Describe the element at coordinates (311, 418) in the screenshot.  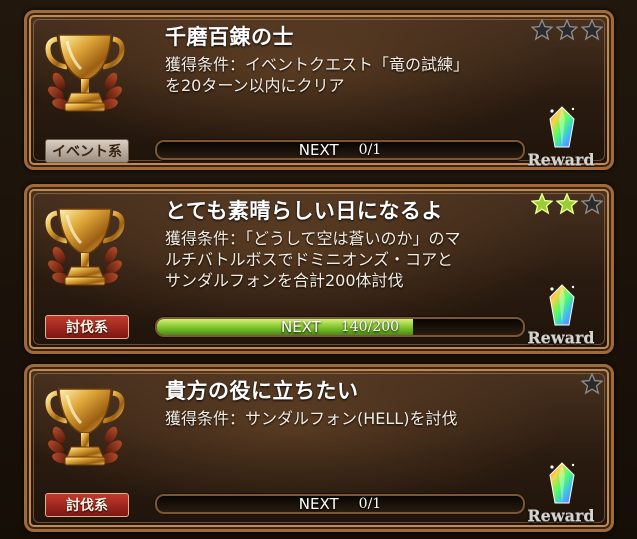
I see `trophy-condition: 獲得条件：サンダルフォン(HELL)を討伐` at that location.